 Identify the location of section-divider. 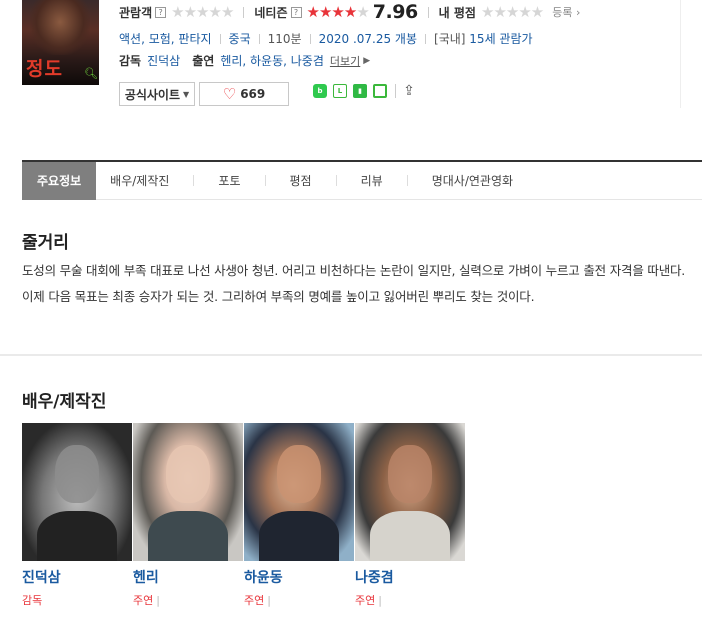
(351, 355).